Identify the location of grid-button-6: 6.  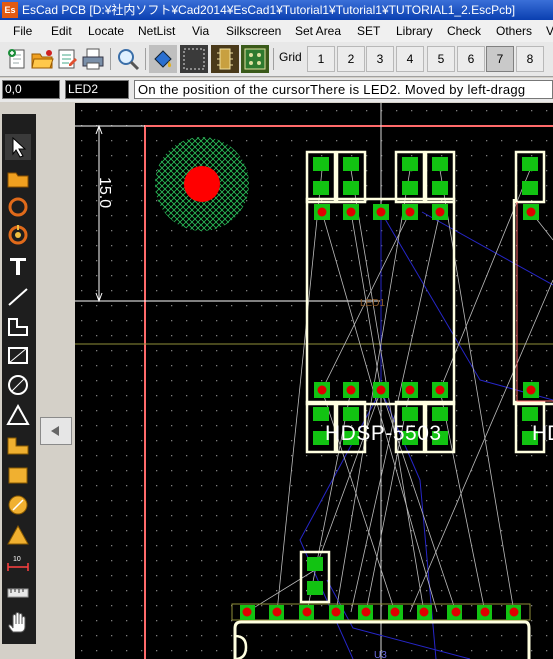
(471, 59).